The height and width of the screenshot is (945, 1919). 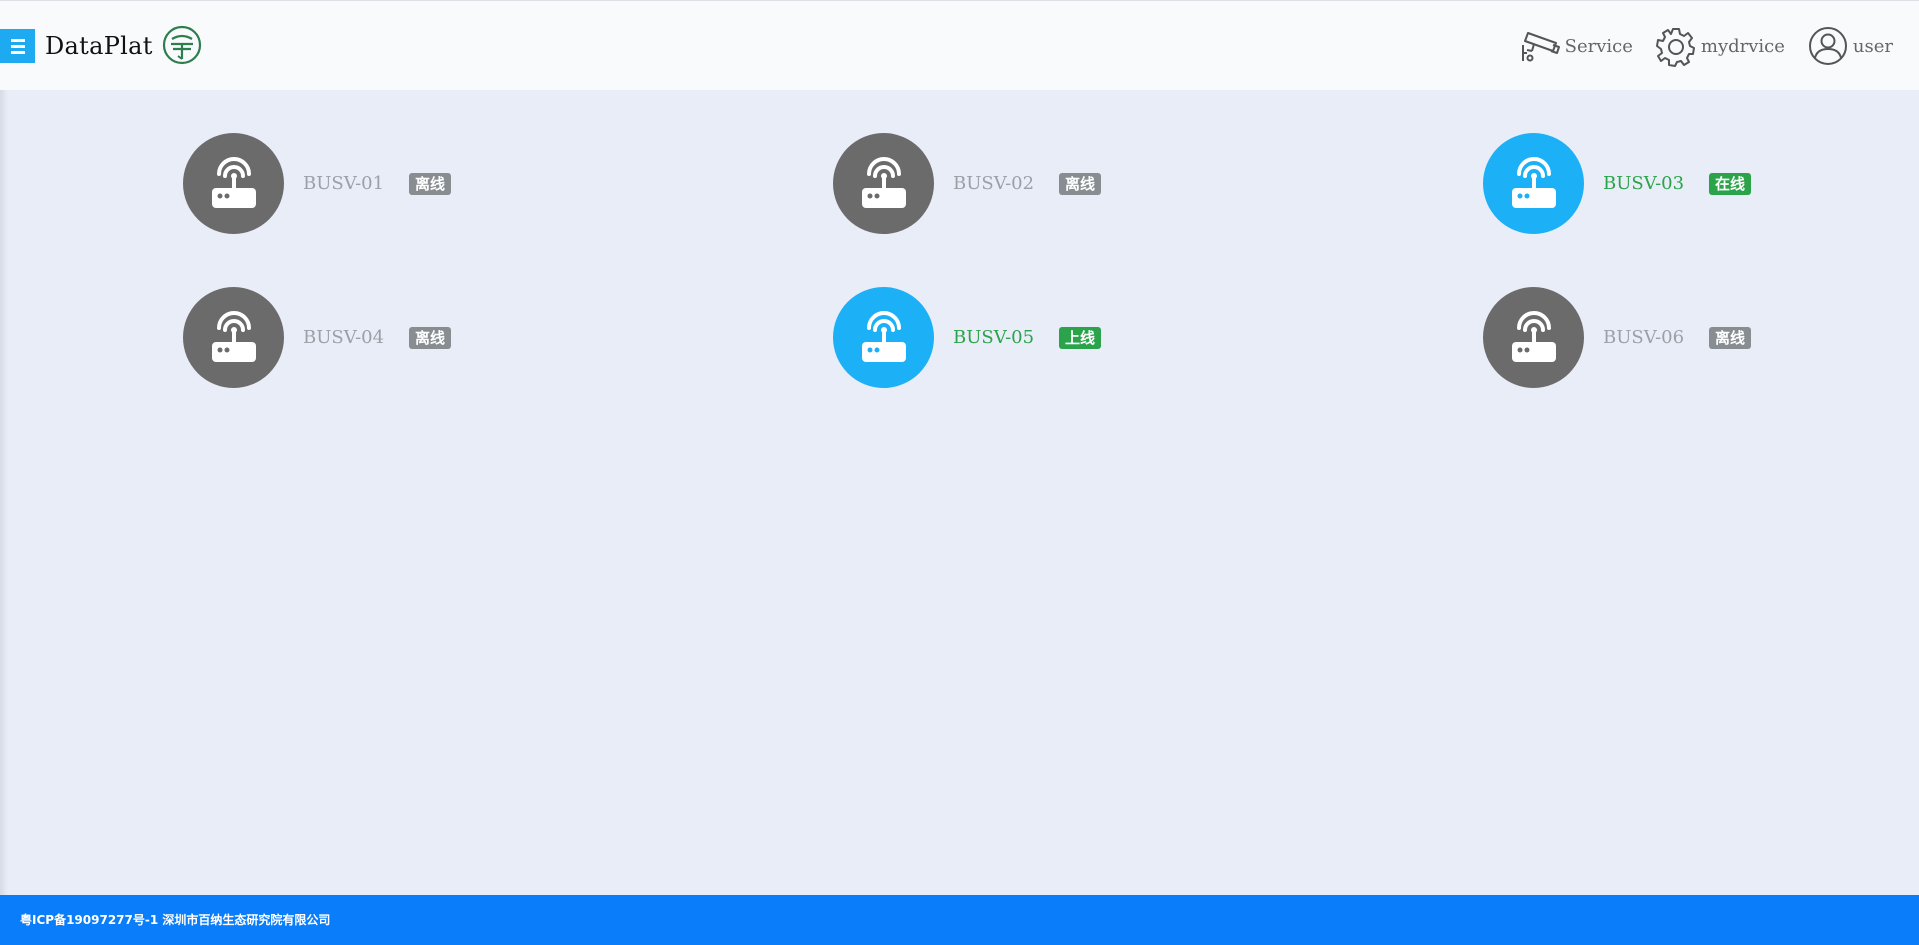 I want to click on gear-icon, so click(x=1675, y=47).